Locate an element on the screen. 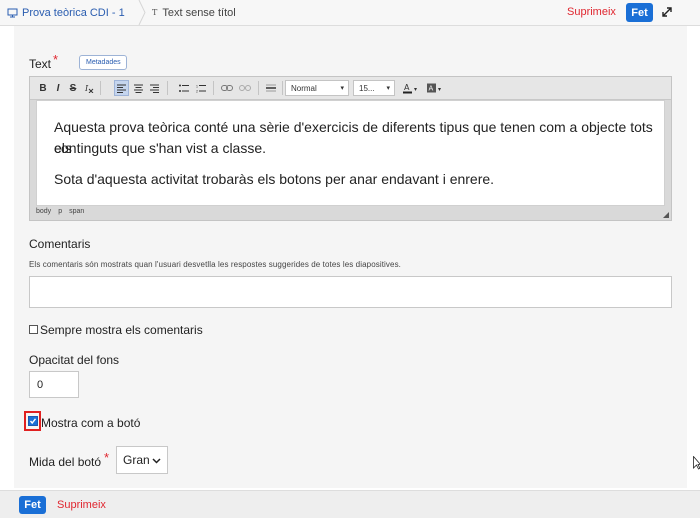 This screenshot has height=518, width=700. breadcrumb-current-label: Text sense títol is located at coordinates (198, 13).